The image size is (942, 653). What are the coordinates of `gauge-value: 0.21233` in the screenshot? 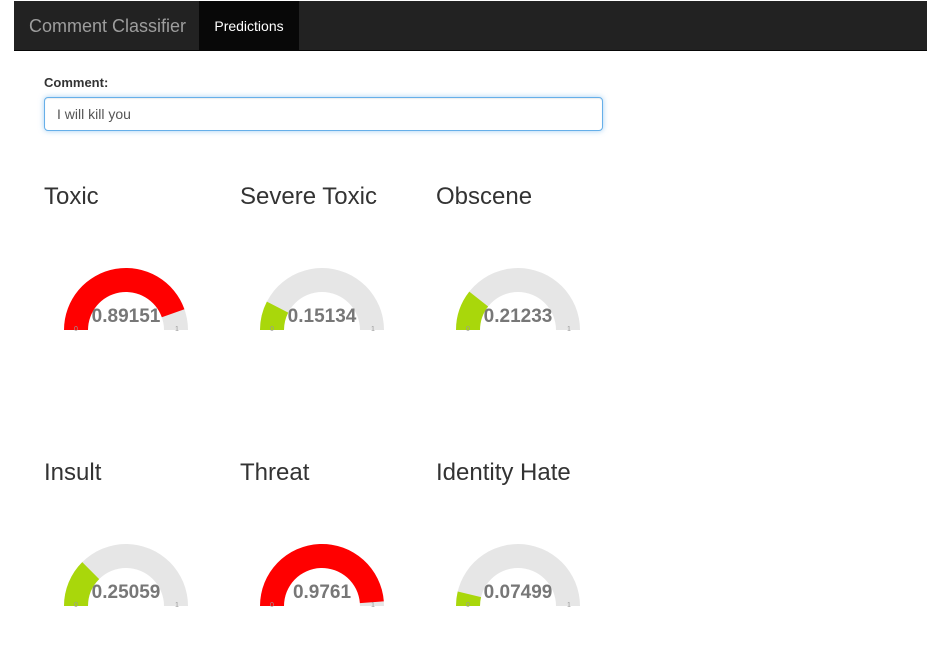 It's located at (518, 316).